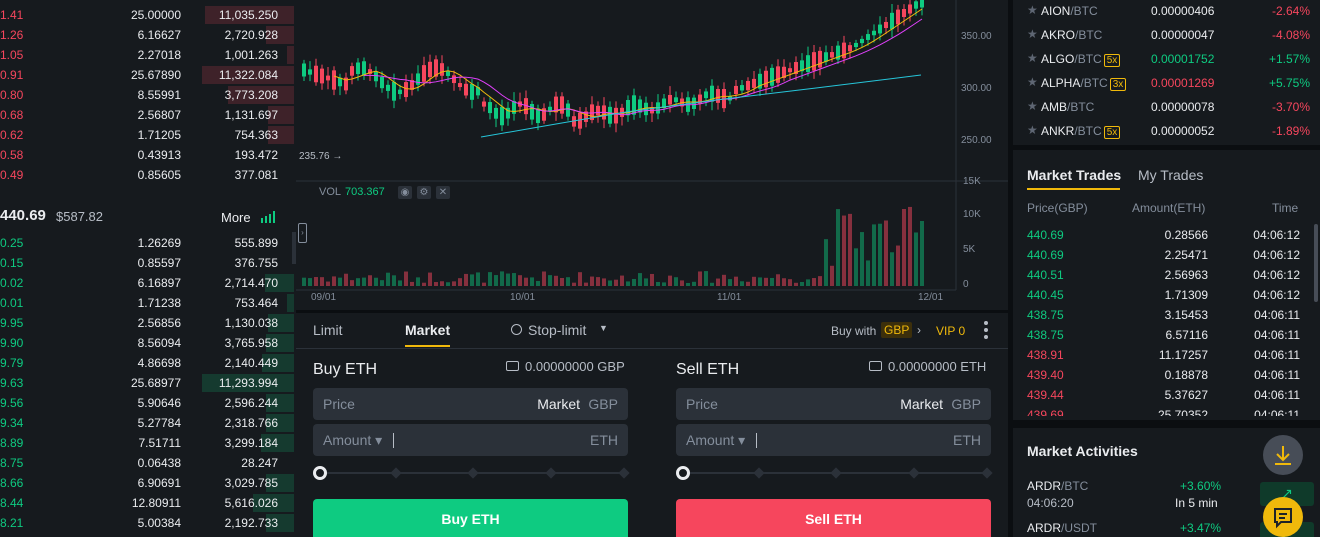 The width and height of the screenshot is (1320, 537). What do you see at coordinates (833, 404) in the screenshot?
I see `sell-price-field: Price Market GBP` at bounding box center [833, 404].